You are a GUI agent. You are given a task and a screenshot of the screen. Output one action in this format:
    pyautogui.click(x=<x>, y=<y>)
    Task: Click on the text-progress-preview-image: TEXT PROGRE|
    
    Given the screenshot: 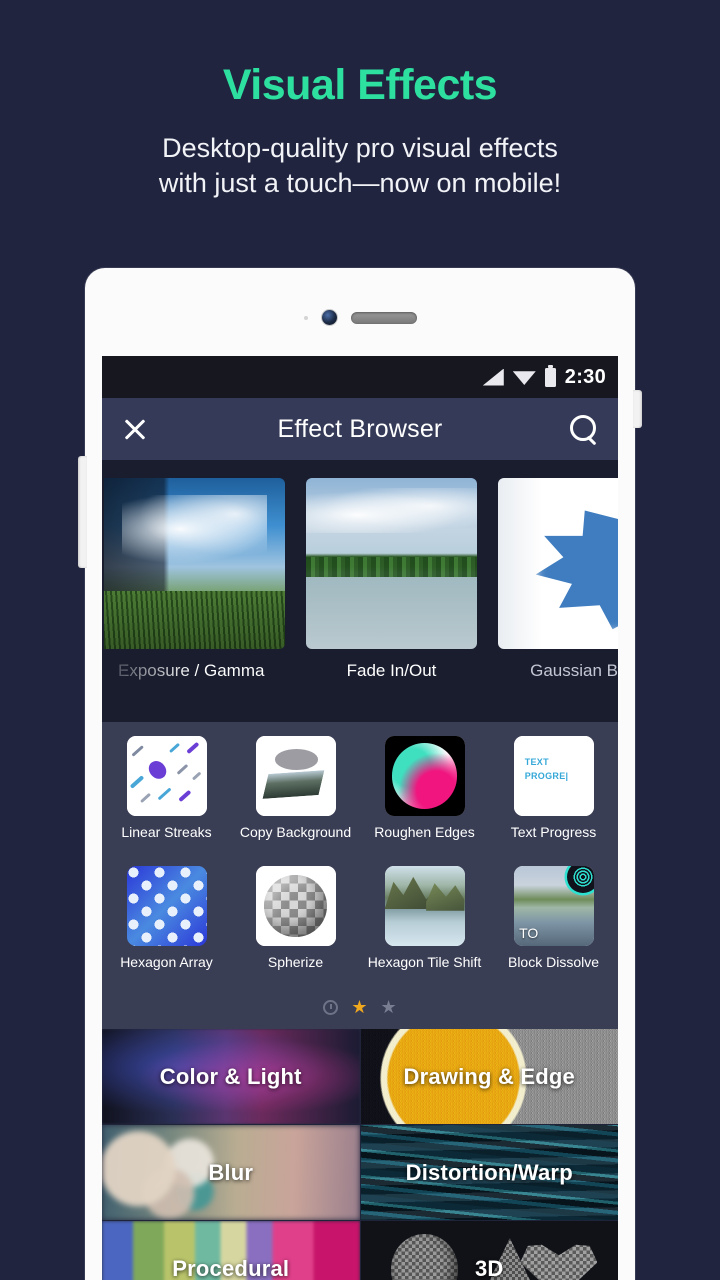 What is the action you would take?
    pyautogui.click(x=553, y=776)
    